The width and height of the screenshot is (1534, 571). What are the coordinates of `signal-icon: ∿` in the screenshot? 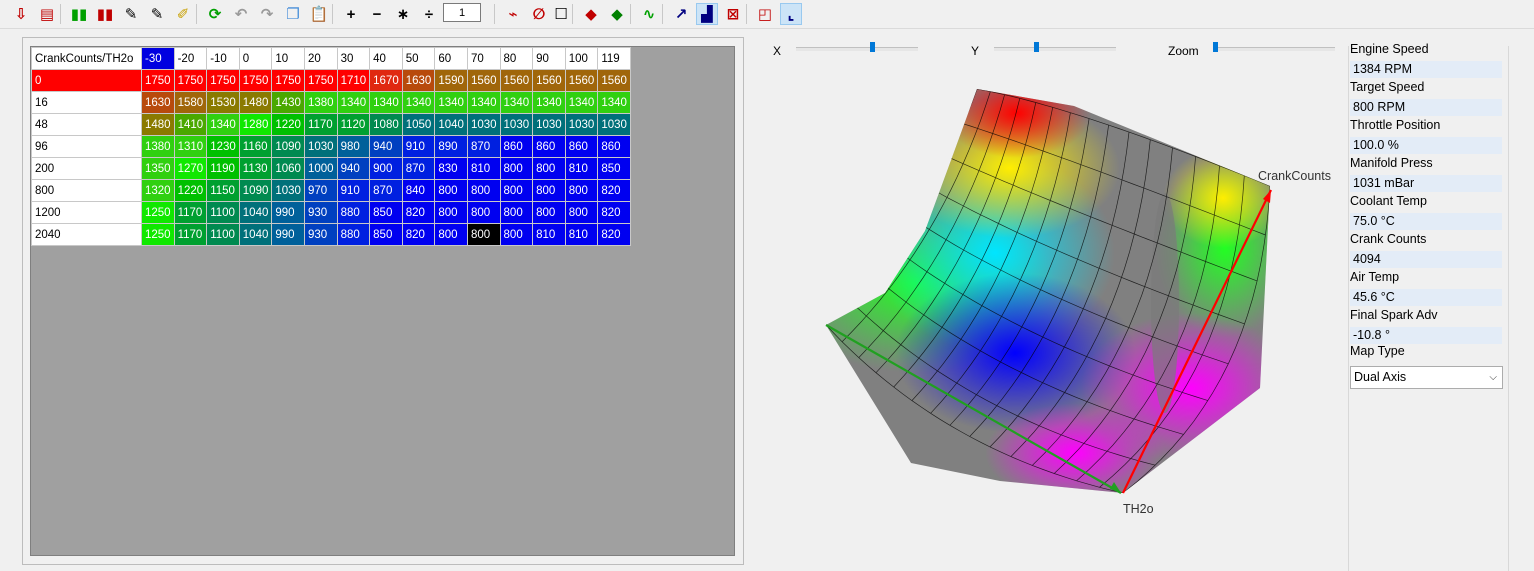 It's located at (649, 14).